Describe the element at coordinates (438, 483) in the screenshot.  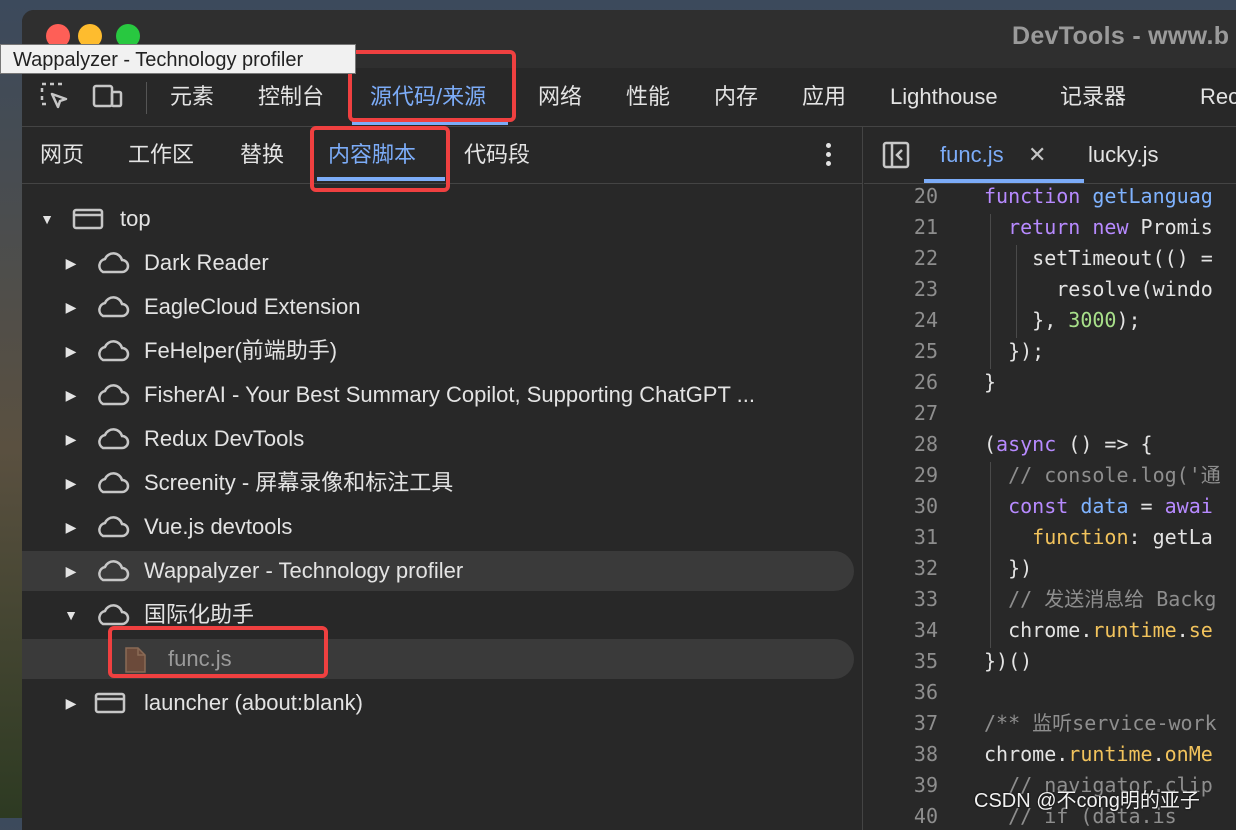
I see `tree-item-extension: ▶ Screenity - 屏幕录像和标注工具` at that location.